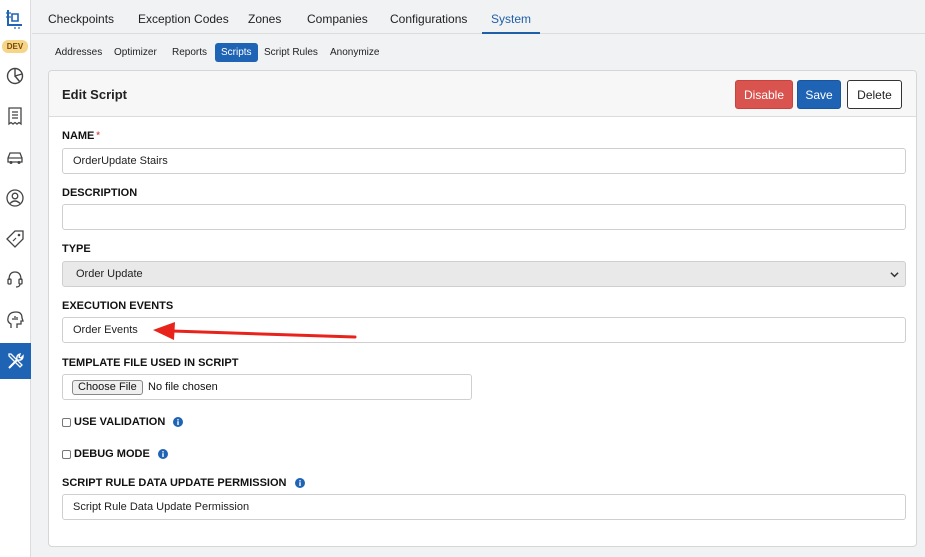 The image size is (925, 557). What do you see at coordinates (76, 249) in the screenshot?
I see `type-label: TYPE` at bounding box center [76, 249].